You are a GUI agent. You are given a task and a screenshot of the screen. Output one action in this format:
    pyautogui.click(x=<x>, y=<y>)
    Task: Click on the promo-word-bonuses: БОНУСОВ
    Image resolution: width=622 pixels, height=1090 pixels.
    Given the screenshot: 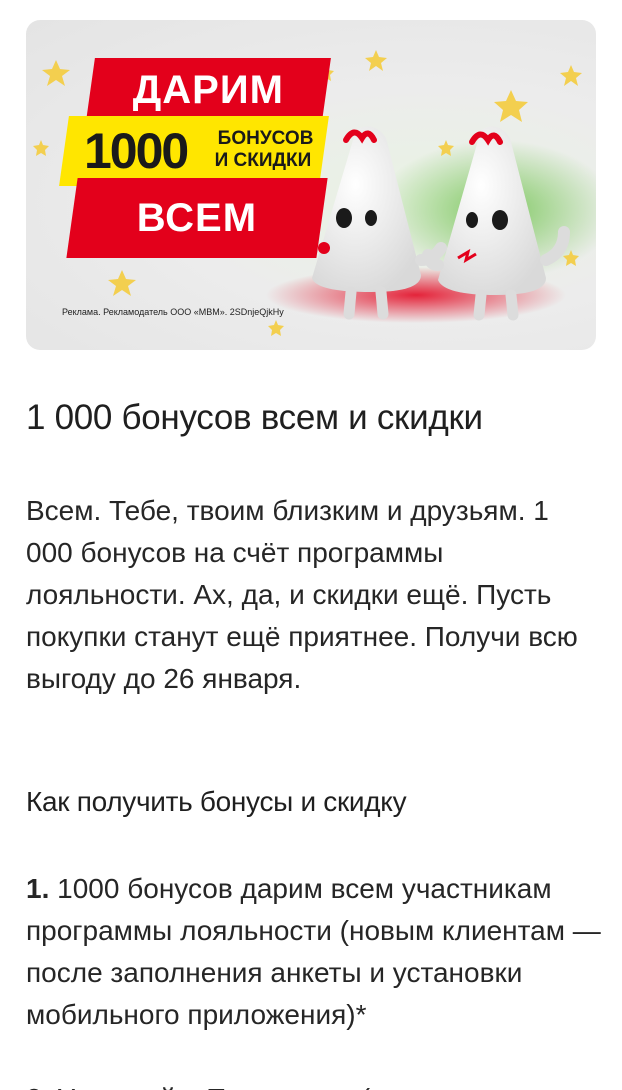 What is the action you would take?
    pyautogui.click(x=265, y=138)
    